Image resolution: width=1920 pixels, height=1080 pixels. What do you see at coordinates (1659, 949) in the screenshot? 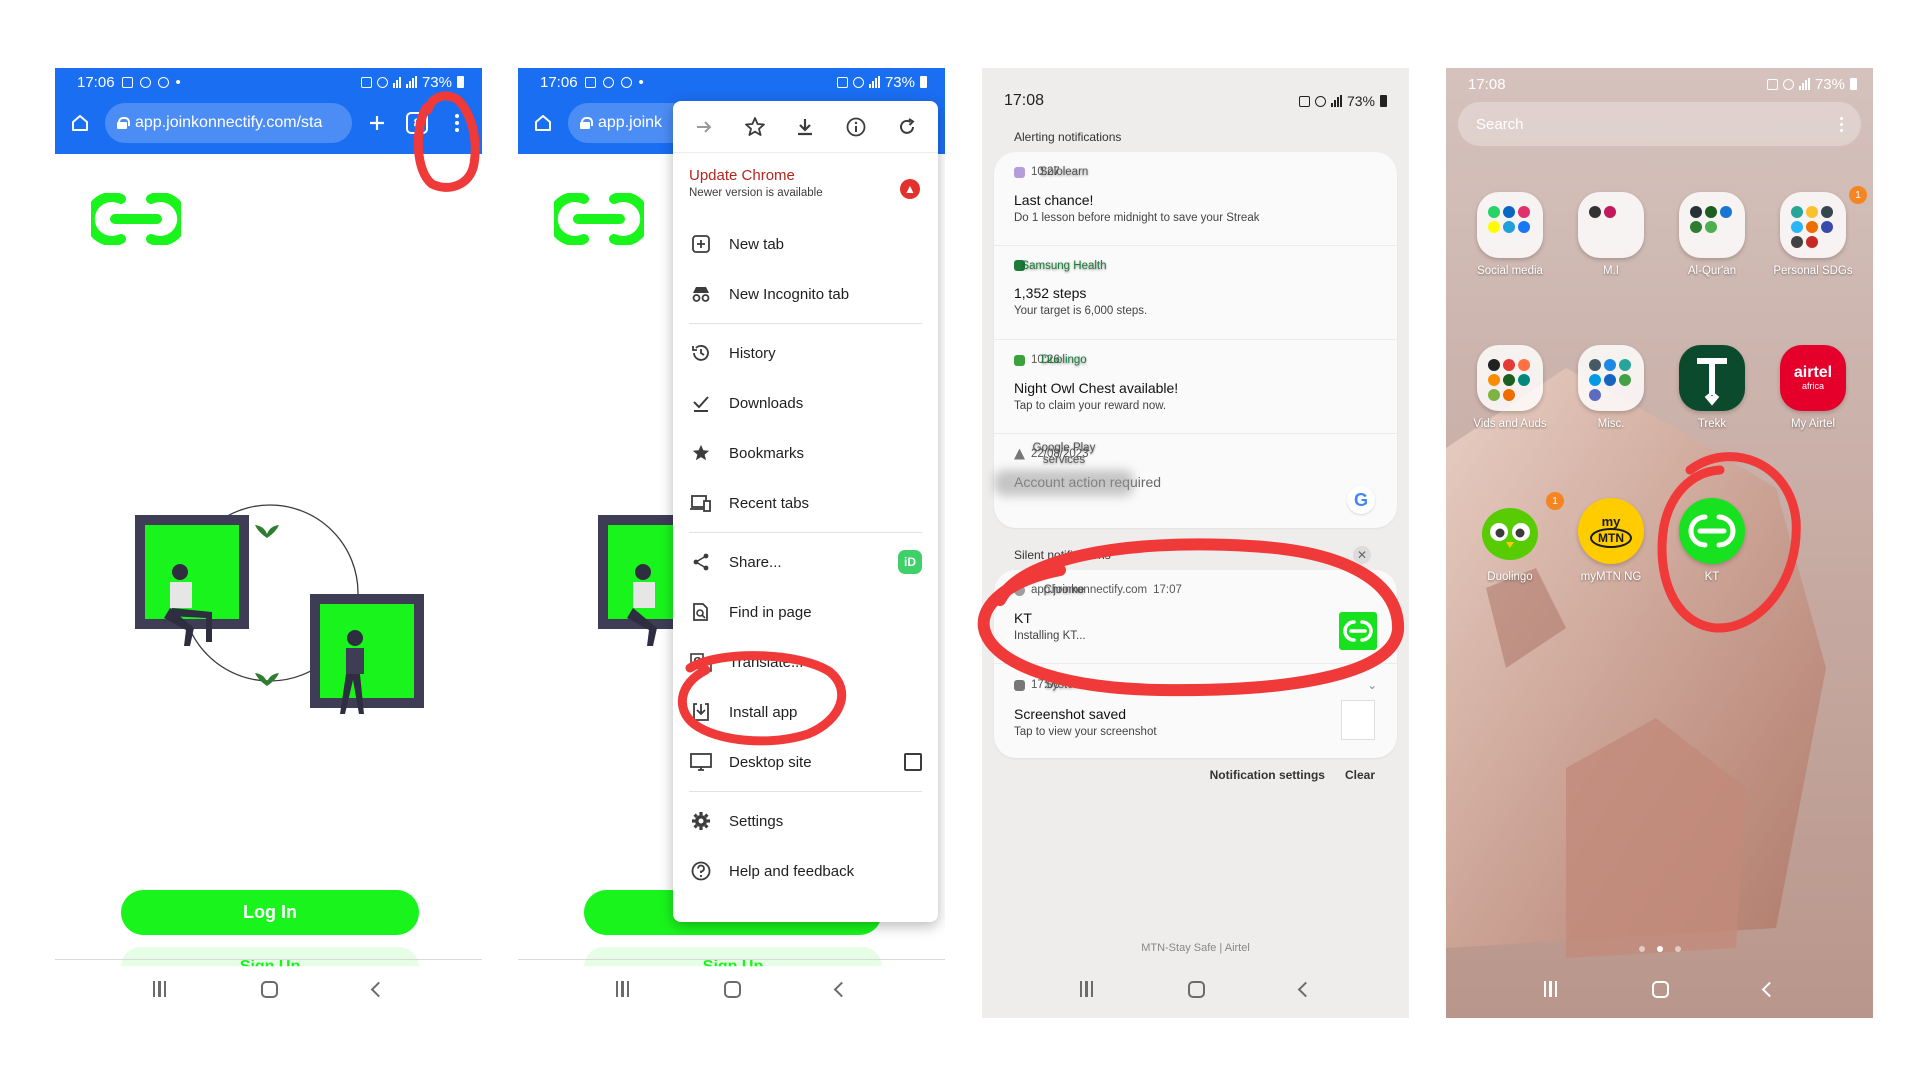
I see `page-dot-active` at bounding box center [1659, 949].